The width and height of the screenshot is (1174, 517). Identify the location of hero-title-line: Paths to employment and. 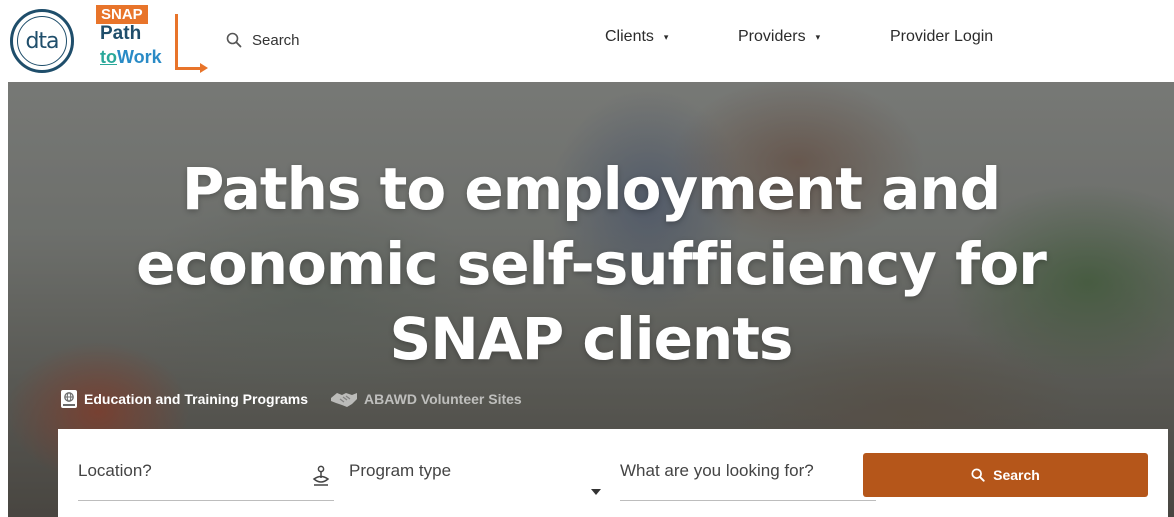
(591, 189).